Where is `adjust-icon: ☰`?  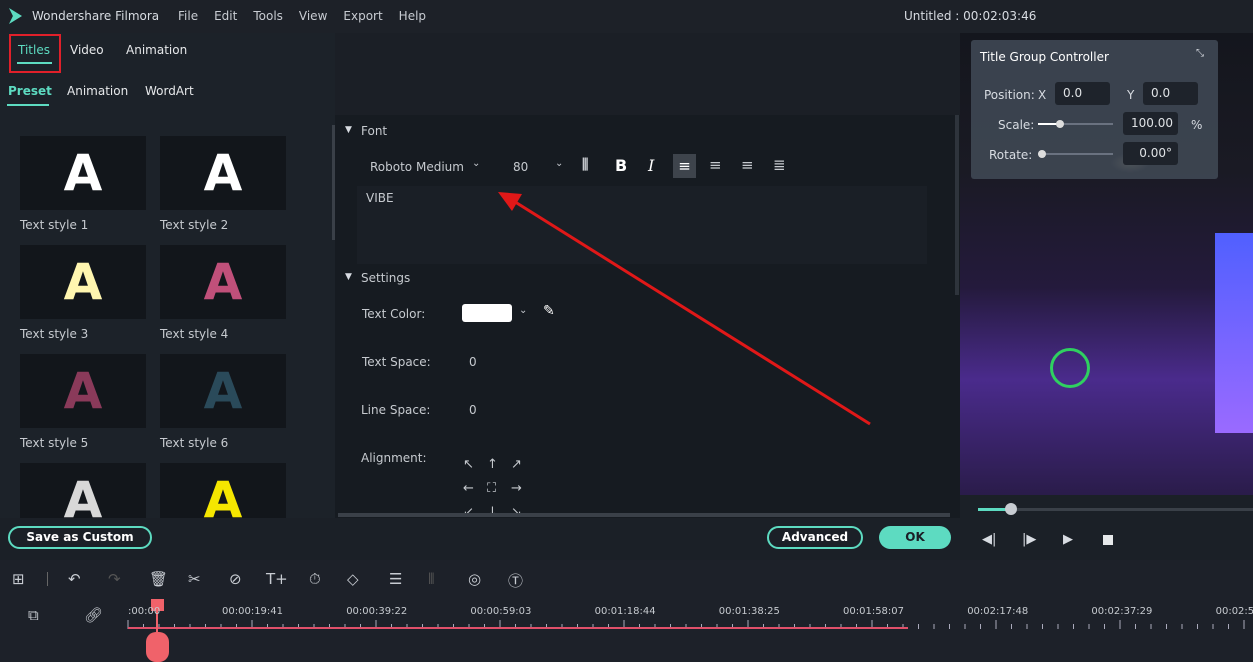
adjust-icon: ☰ is located at coordinates (395, 579).